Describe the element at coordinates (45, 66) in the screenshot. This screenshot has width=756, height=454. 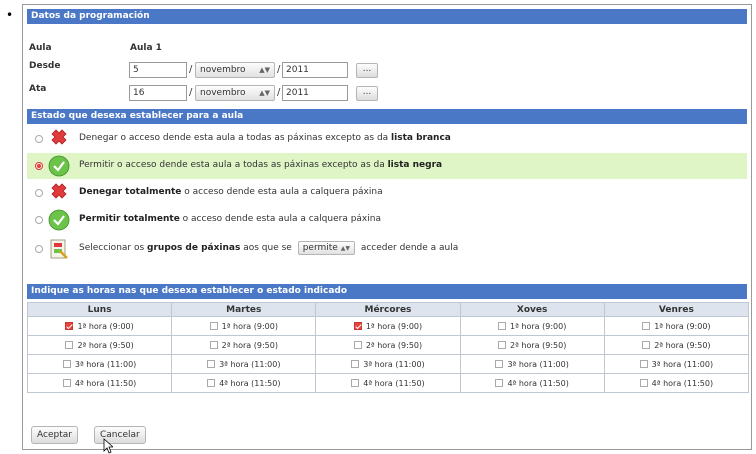
I see `desde-label: Desde` at that location.